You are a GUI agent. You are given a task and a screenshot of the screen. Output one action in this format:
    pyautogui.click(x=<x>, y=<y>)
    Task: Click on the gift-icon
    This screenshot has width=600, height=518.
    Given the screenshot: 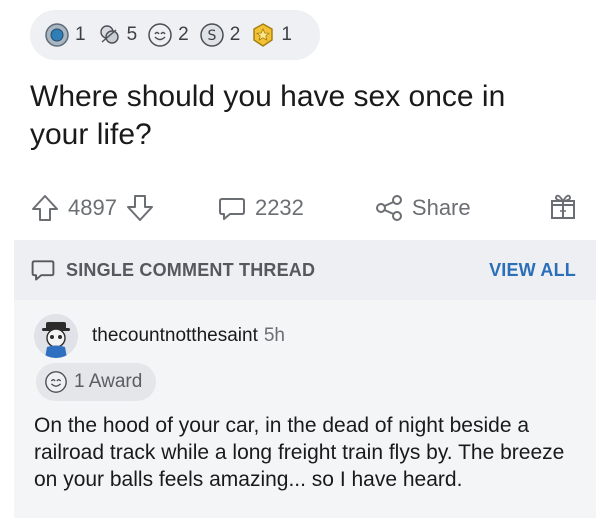 What is the action you would take?
    pyautogui.click(x=563, y=206)
    